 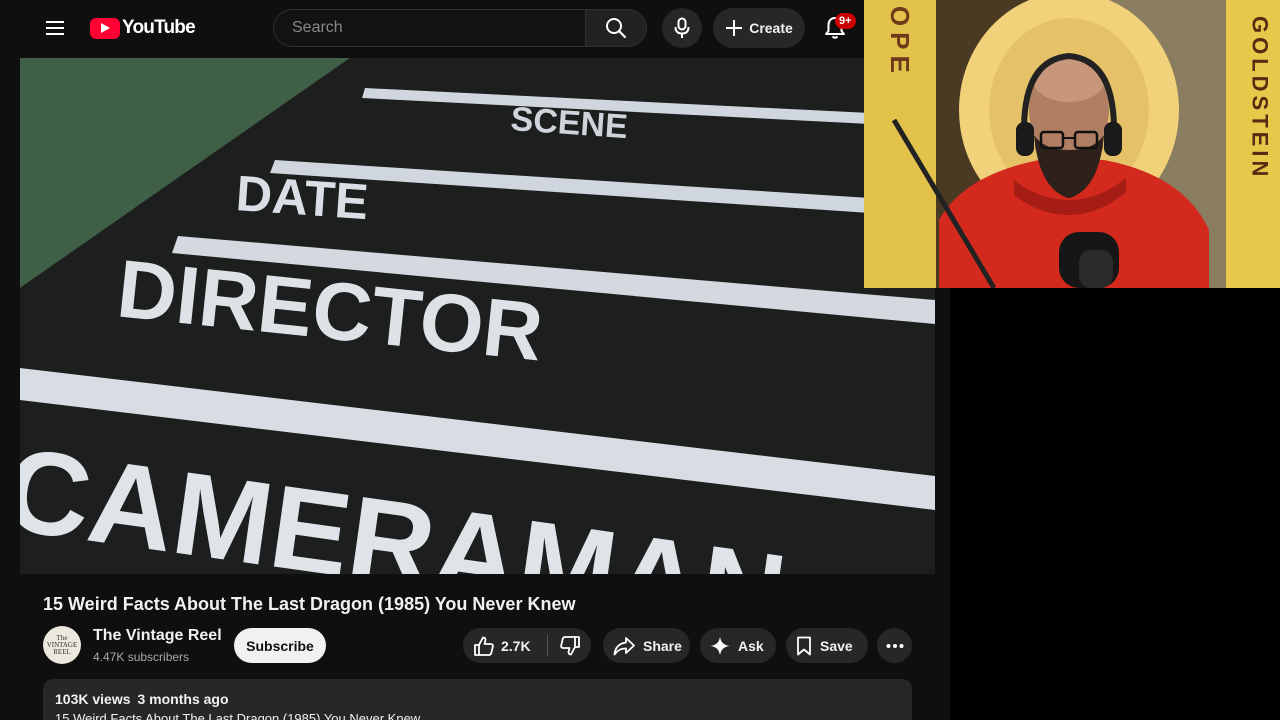 I want to click on search-button, so click(x=616, y=28).